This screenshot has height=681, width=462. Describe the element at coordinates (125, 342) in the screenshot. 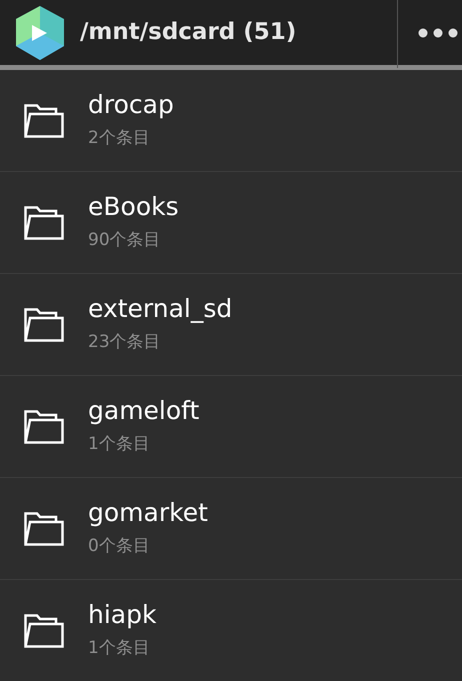

I see `item-count: 23个条目` at that location.